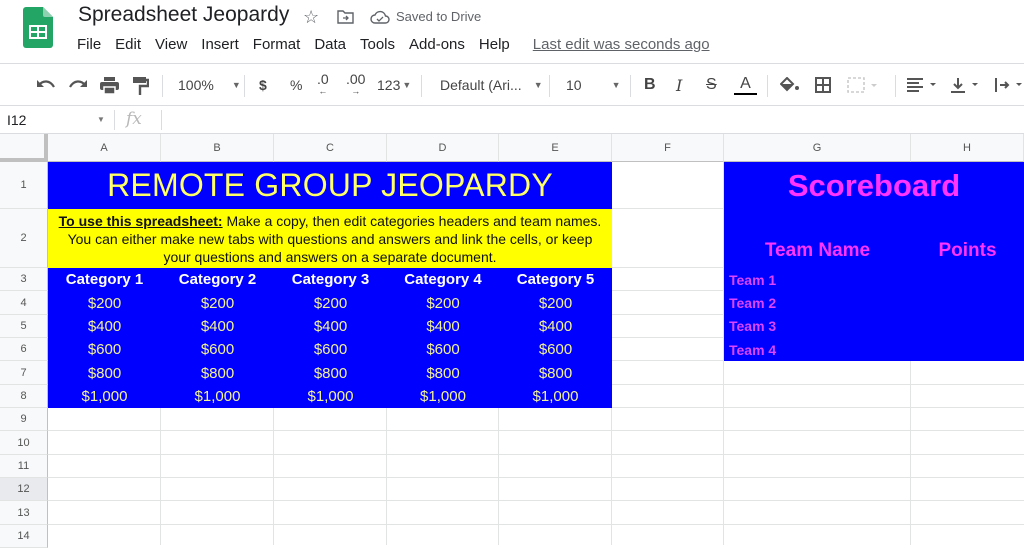  I want to click on increase-decimal-button: .00 →, so click(355, 84).